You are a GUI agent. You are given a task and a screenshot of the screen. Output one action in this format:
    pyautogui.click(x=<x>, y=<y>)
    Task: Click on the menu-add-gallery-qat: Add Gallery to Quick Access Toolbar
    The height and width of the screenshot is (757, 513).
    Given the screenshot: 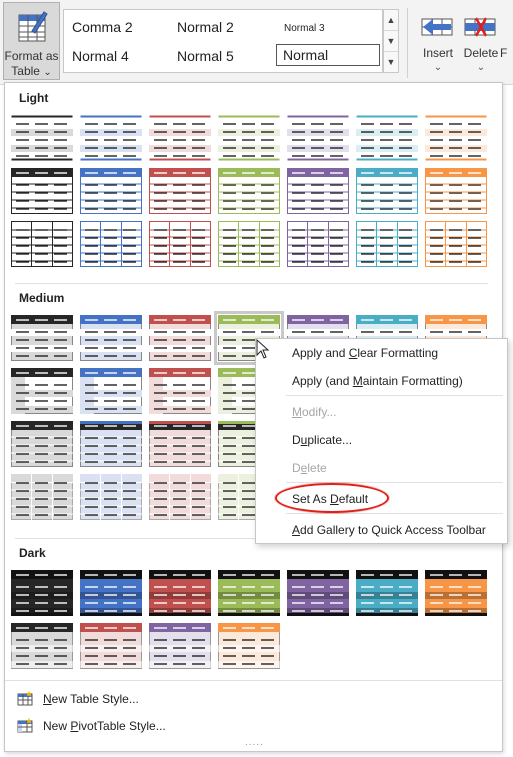 What is the action you would take?
    pyautogui.click(x=389, y=530)
    